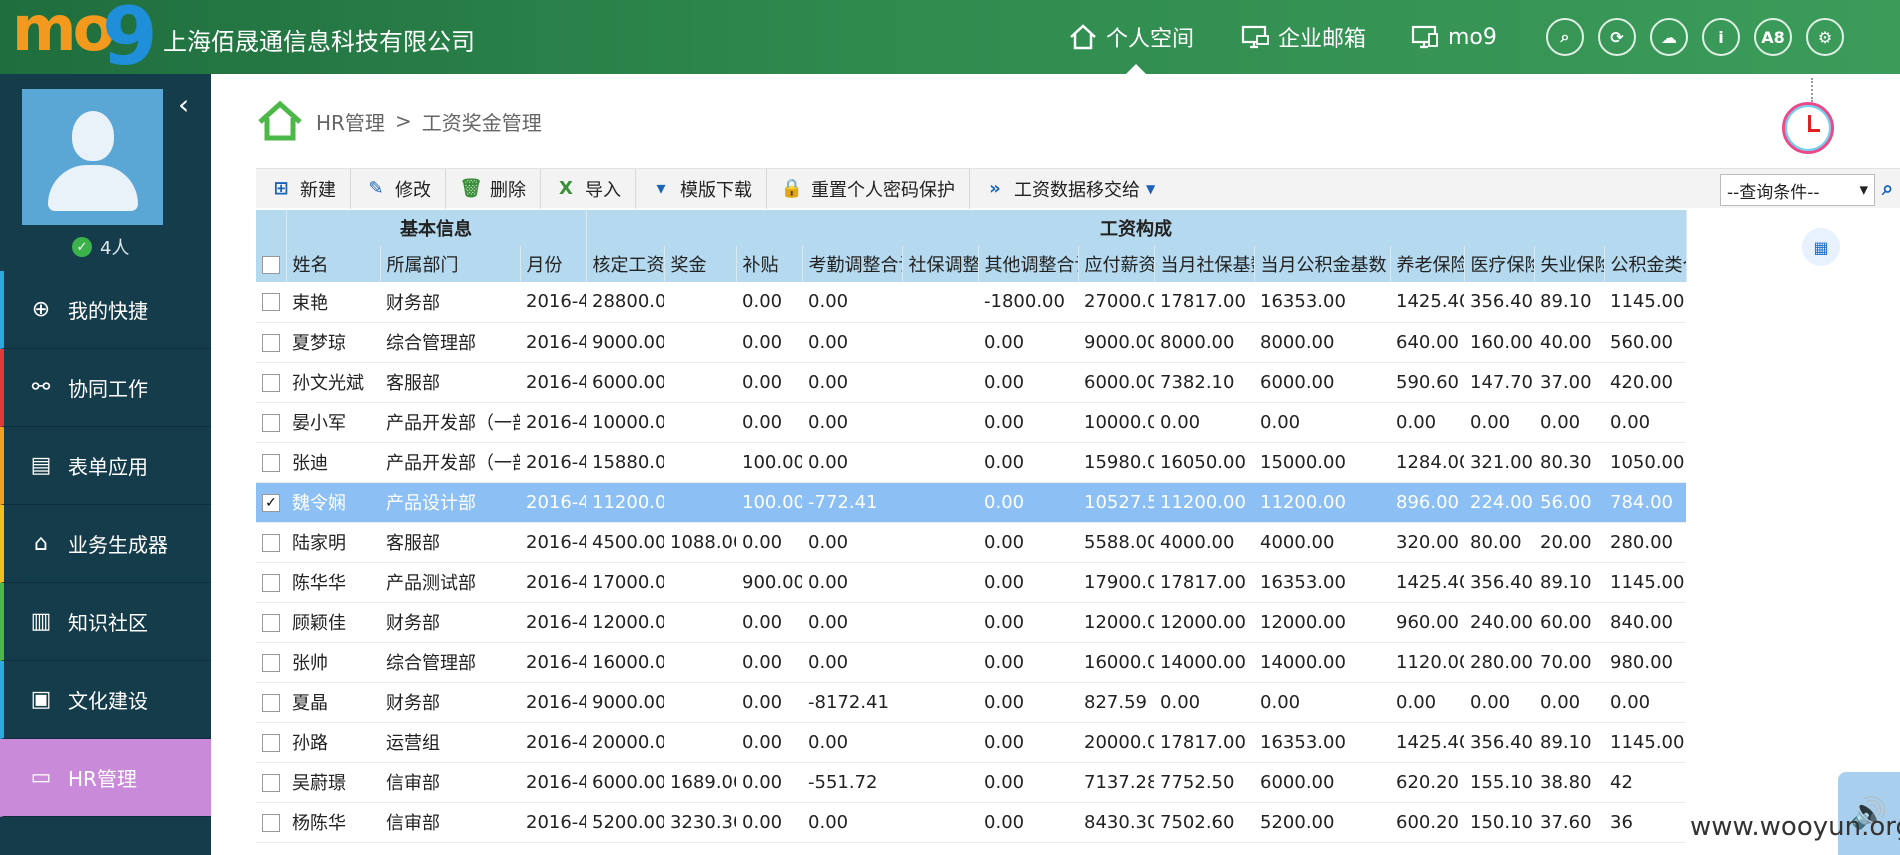  What do you see at coordinates (1565, 37) in the screenshot?
I see `search-icon: ⌕` at bounding box center [1565, 37].